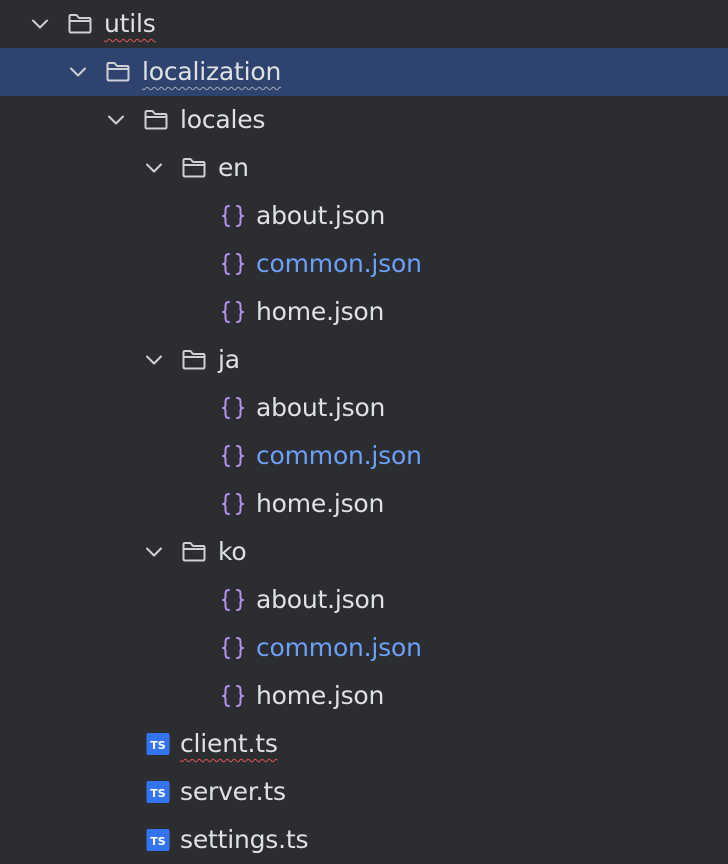 This screenshot has height=864, width=728. What do you see at coordinates (364, 840) in the screenshot?
I see `tree-file-settings-ts: TS settings.ts` at bounding box center [364, 840].